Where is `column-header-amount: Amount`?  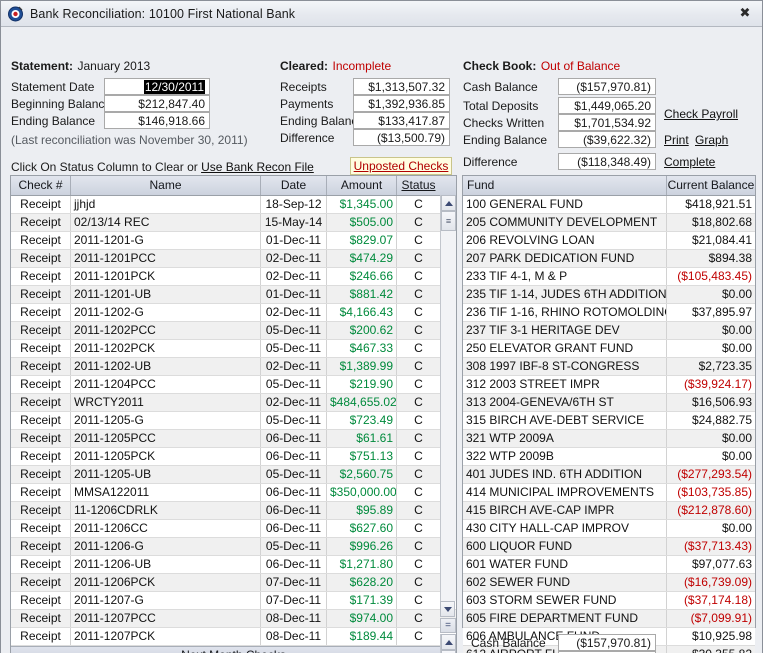
column-header-amount: Amount is located at coordinates (362, 185).